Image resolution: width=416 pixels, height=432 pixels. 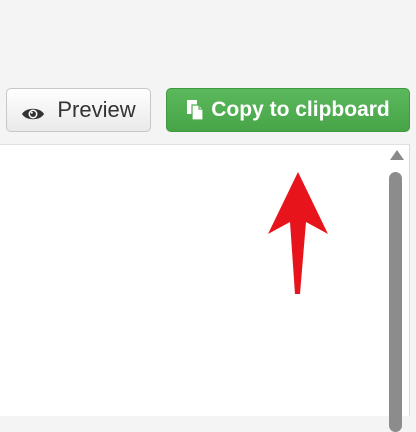 I want to click on preview-label: Preview, so click(x=96, y=109).